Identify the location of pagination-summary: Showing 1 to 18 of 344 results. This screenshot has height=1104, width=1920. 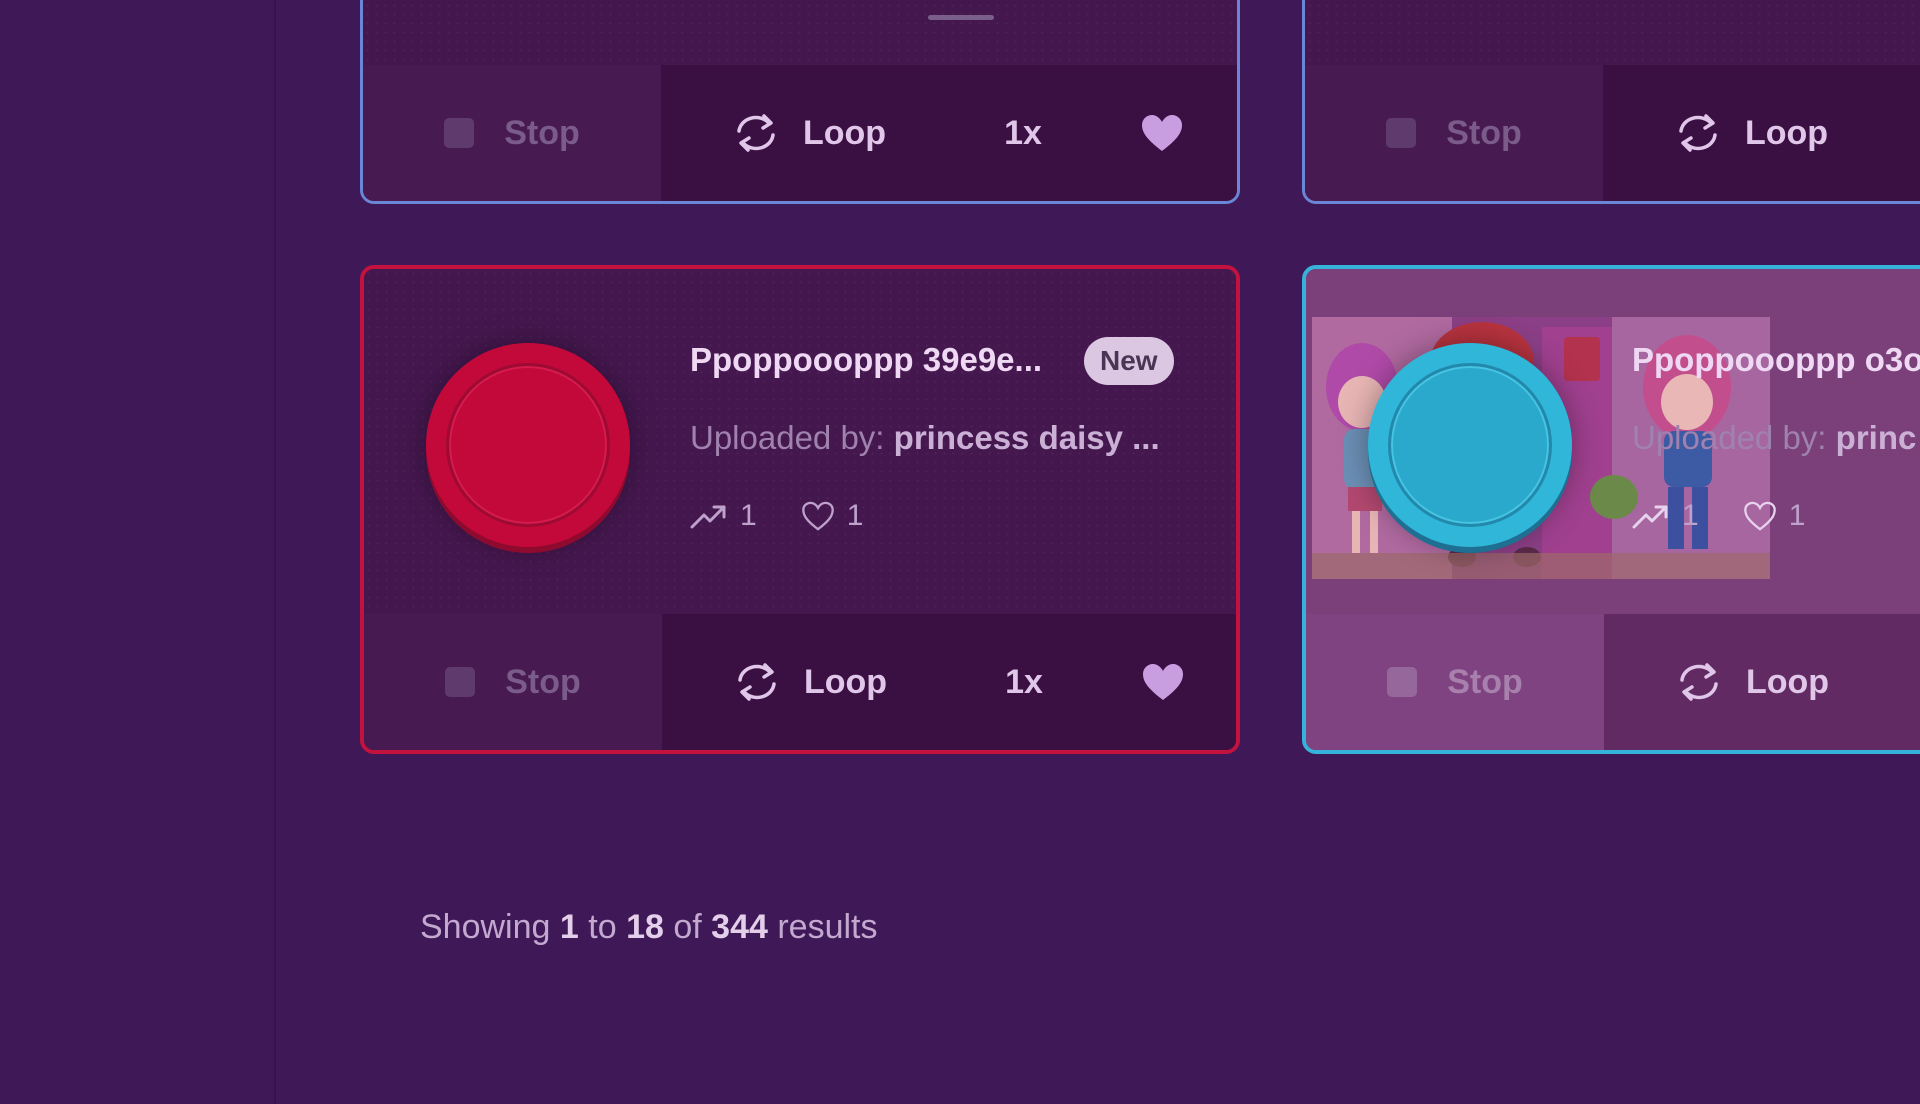
(649, 927).